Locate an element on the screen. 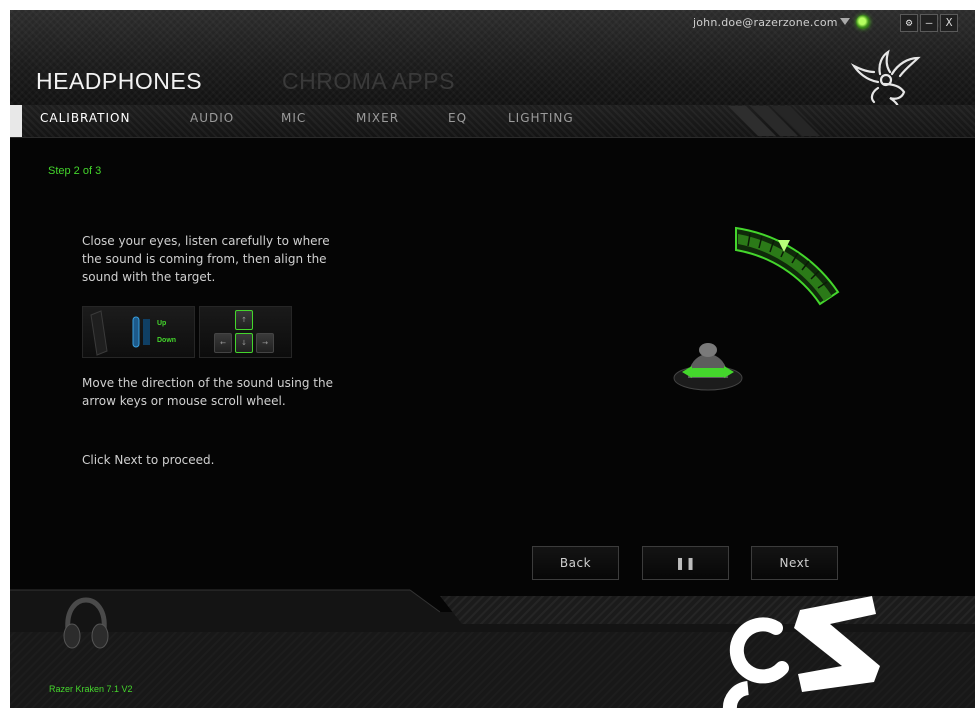  back-button: Back is located at coordinates (575, 563).